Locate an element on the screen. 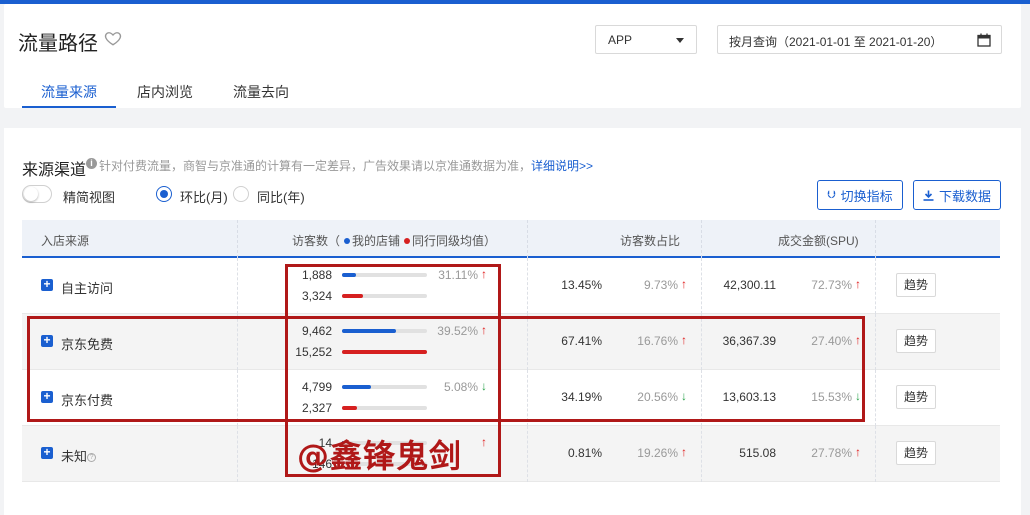 The height and width of the screenshot is (515, 1030). section-note-text: 针对付费流量，商智与京准通的计算有一定差异，广告效果请以京准通数据为准， is located at coordinates (315, 166).